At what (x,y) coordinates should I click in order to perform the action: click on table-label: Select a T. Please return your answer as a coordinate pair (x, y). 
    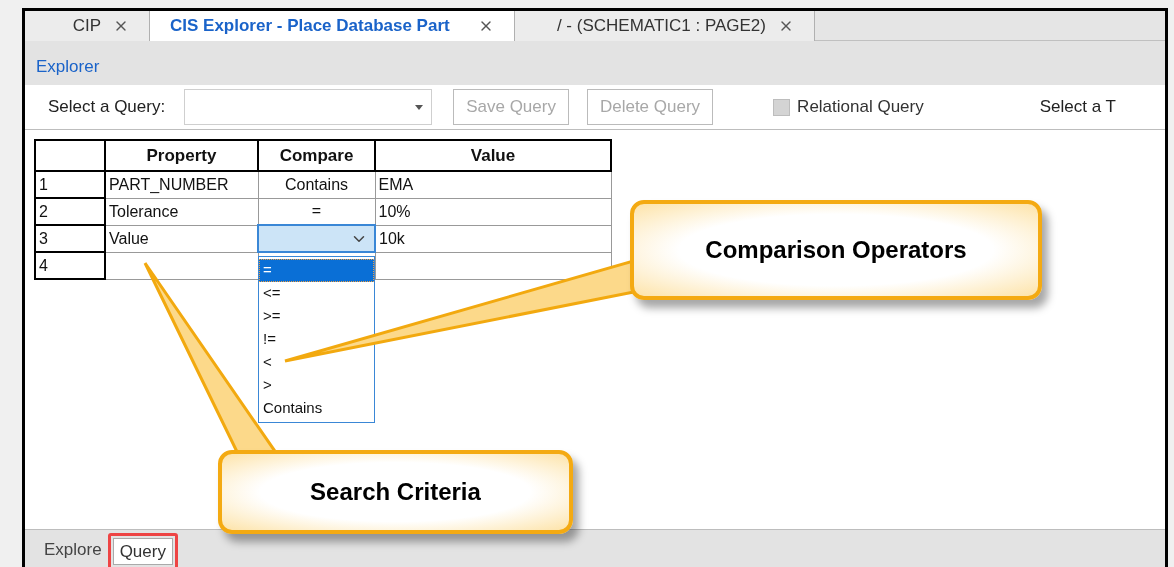
    Looking at the image, I should click on (1077, 107).